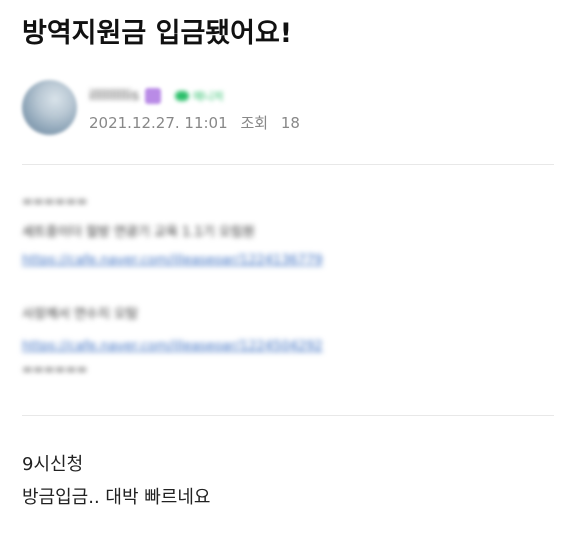 The image size is (576, 534). What do you see at coordinates (292, 110) in the screenshot?
I see `author-block: illlllllllis 매니저 2021.12.27. 11:01 조회 18` at bounding box center [292, 110].